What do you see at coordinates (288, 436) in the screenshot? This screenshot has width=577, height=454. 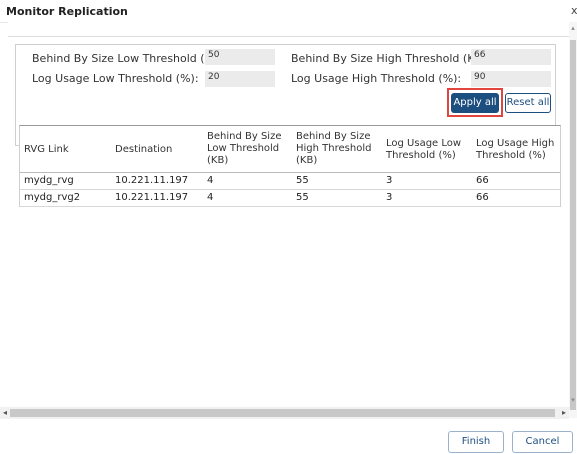 I see `dialog-footer: Finish Cancel` at bounding box center [288, 436].